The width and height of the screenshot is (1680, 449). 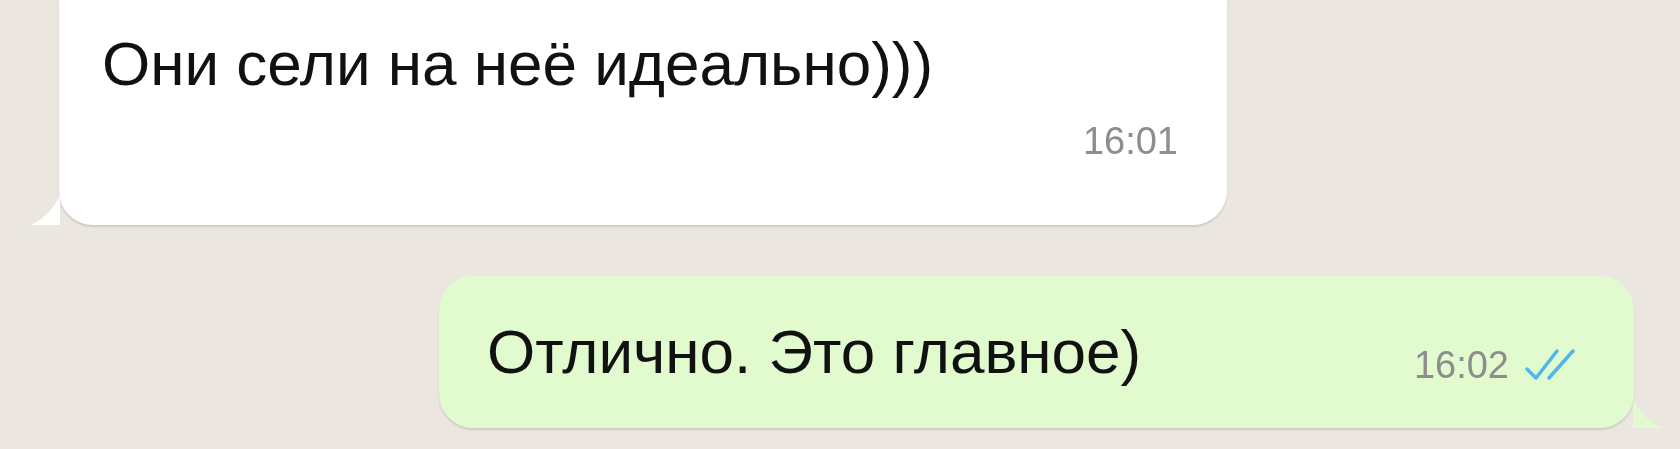 I want to click on message-text: Отлично. Это главное), so click(x=814, y=352).